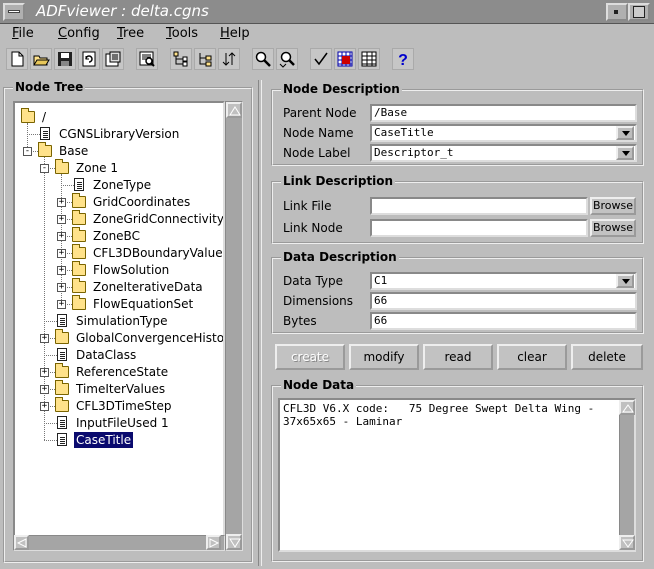  What do you see at coordinates (625, 133) in the screenshot?
I see `node-name-dropdown` at bounding box center [625, 133].